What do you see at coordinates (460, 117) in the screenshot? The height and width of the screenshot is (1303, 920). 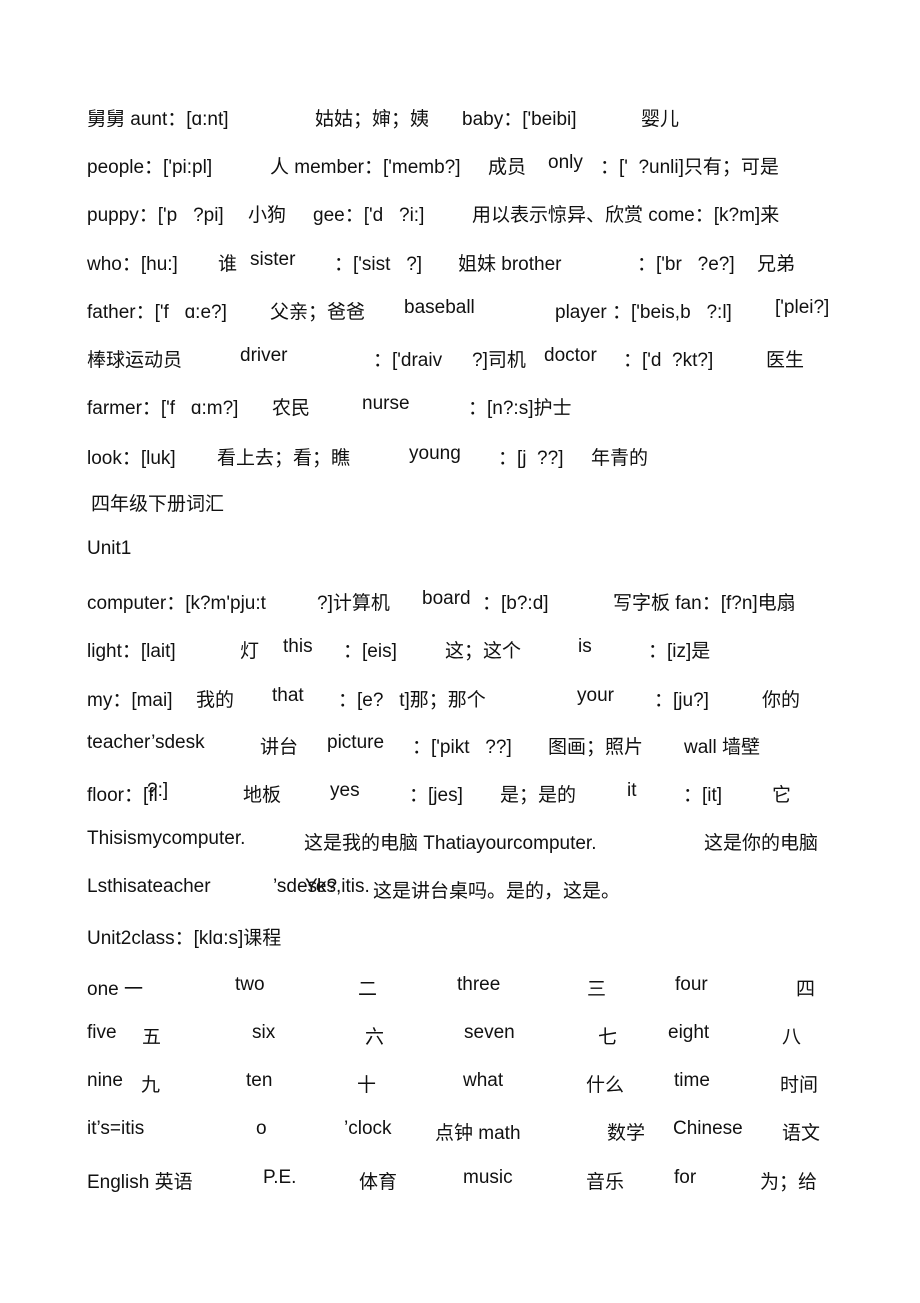 I see `text-line: 舅舅 aunt：[ɑ:nt] 姑姑；婶；姨 baby：['beibi] 婴儿` at bounding box center [460, 117].